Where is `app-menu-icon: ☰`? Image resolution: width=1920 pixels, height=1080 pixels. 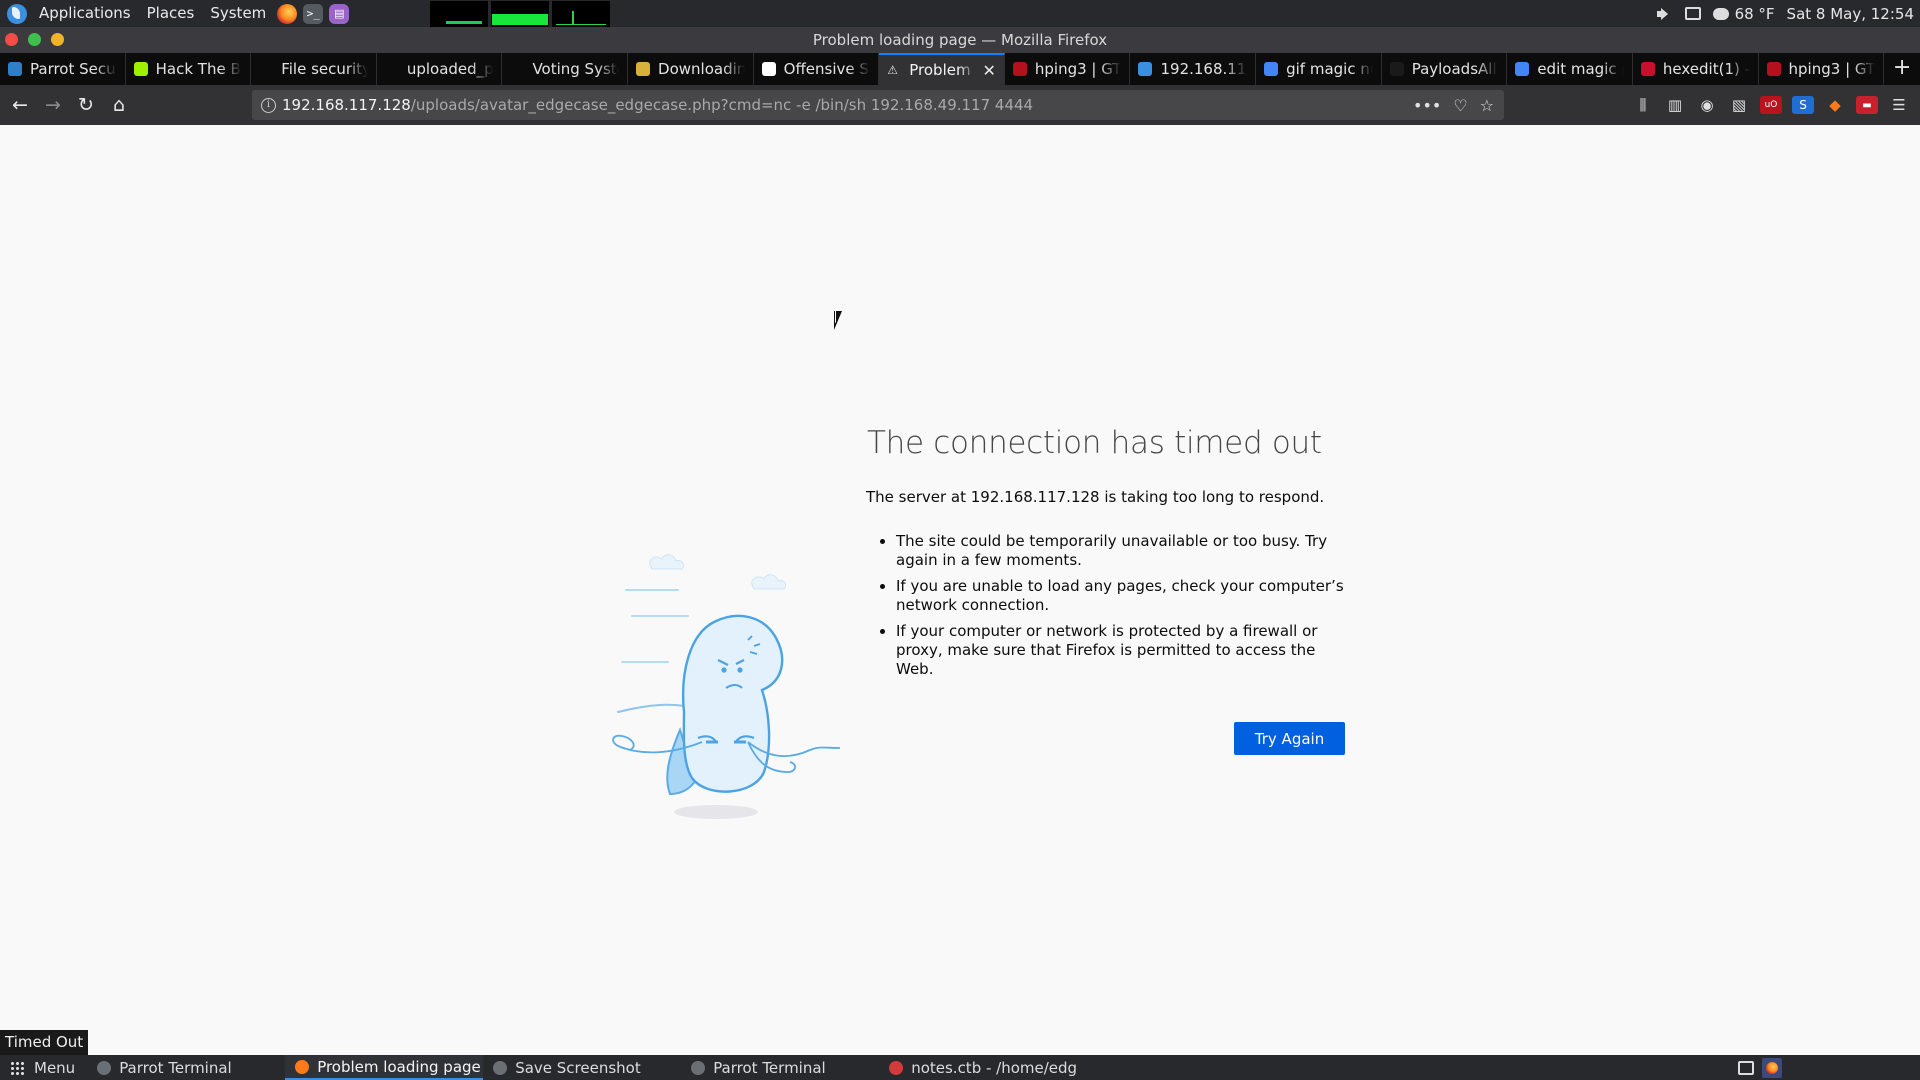 app-menu-icon: ☰ is located at coordinates (1899, 105).